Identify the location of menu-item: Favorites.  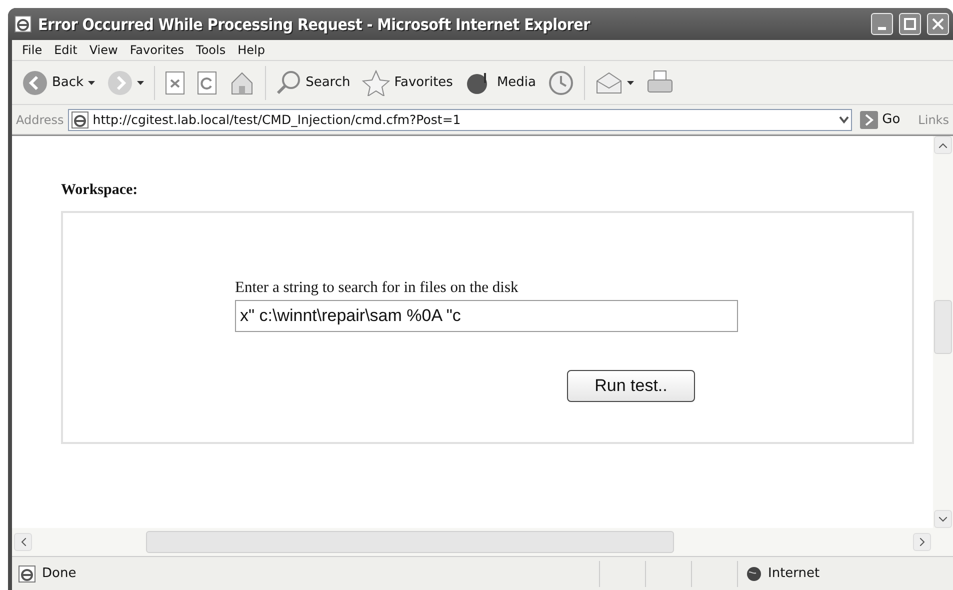
(159, 50).